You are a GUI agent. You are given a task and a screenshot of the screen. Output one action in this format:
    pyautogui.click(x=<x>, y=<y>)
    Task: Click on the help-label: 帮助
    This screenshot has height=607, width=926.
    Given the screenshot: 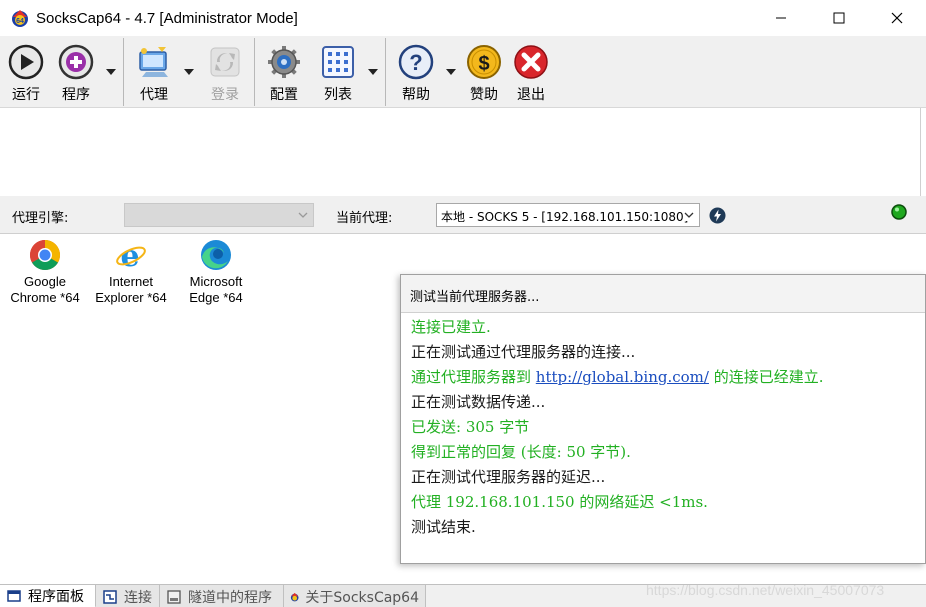 What is the action you would take?
    pyautogui.click(x=416, y=95)
    